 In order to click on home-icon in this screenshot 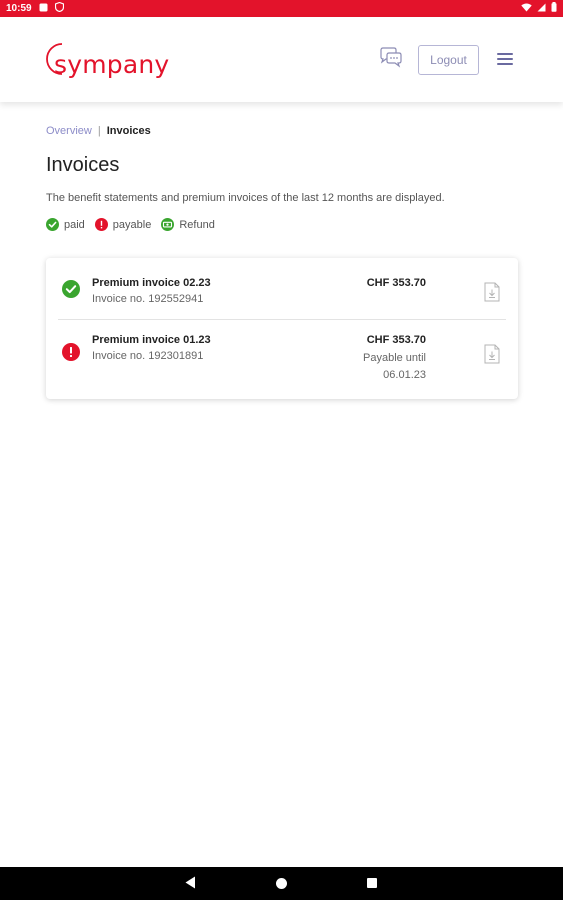, I will do `click(281, 883)`.